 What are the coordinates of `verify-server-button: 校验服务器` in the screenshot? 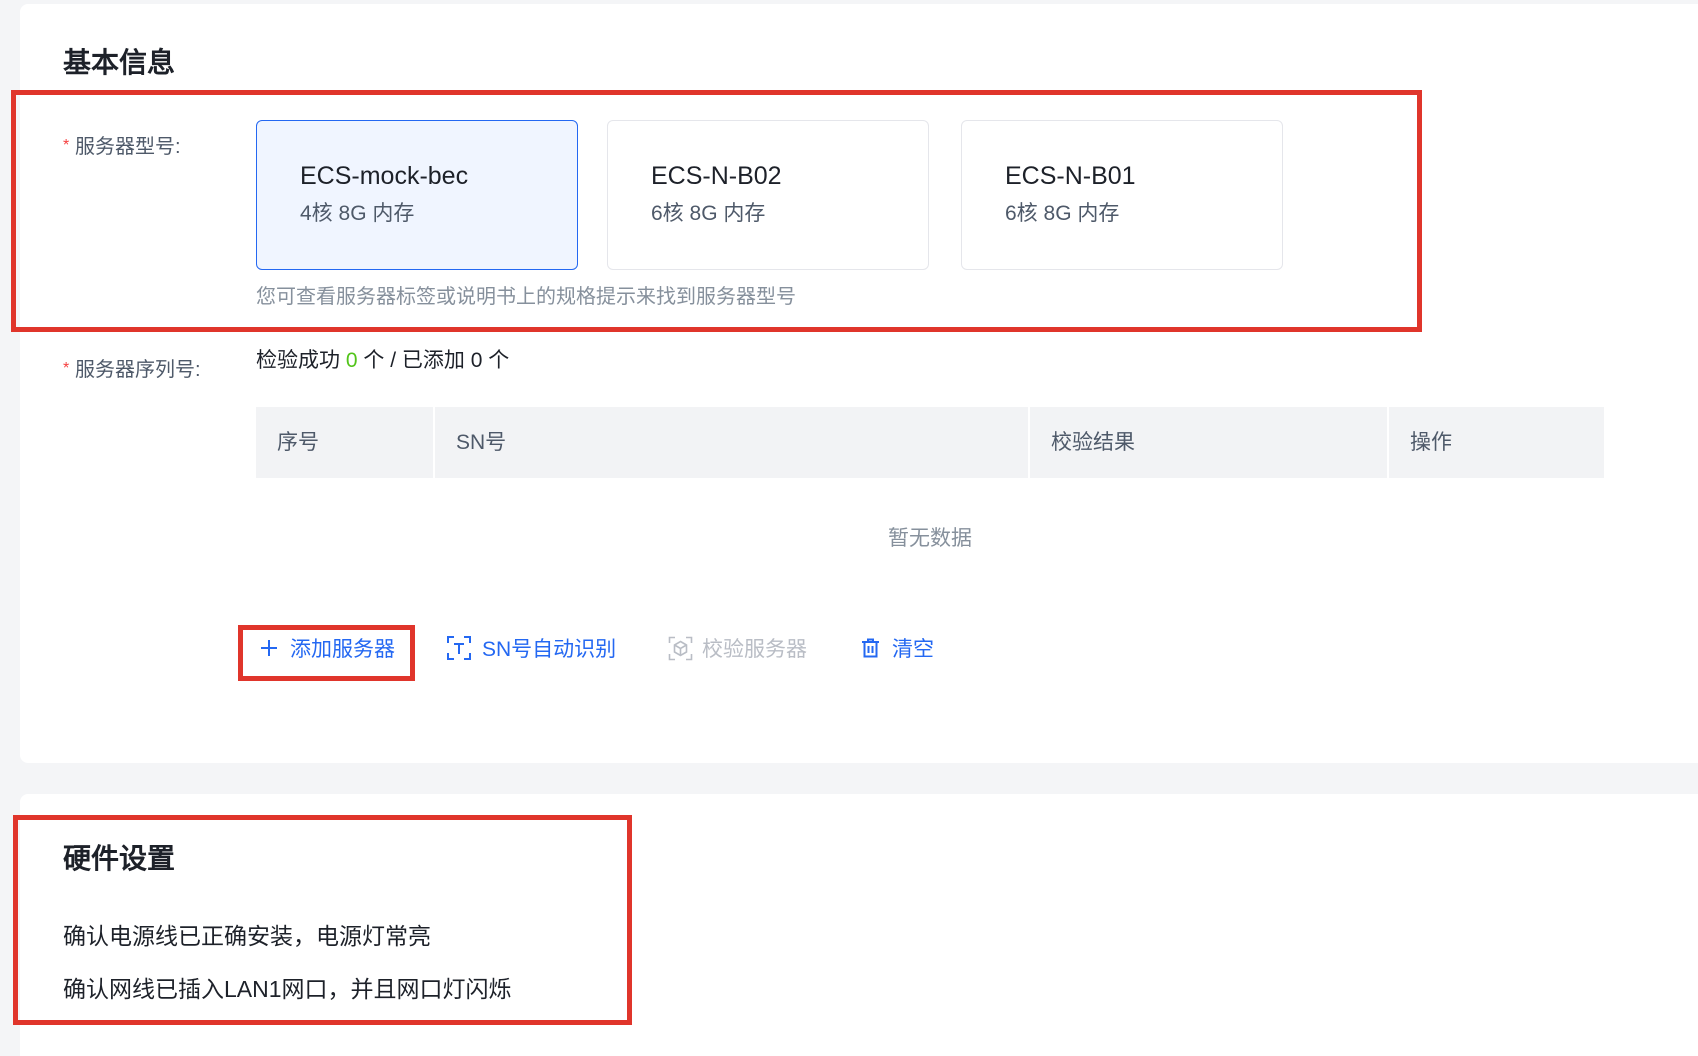 It's located at (737, 648).